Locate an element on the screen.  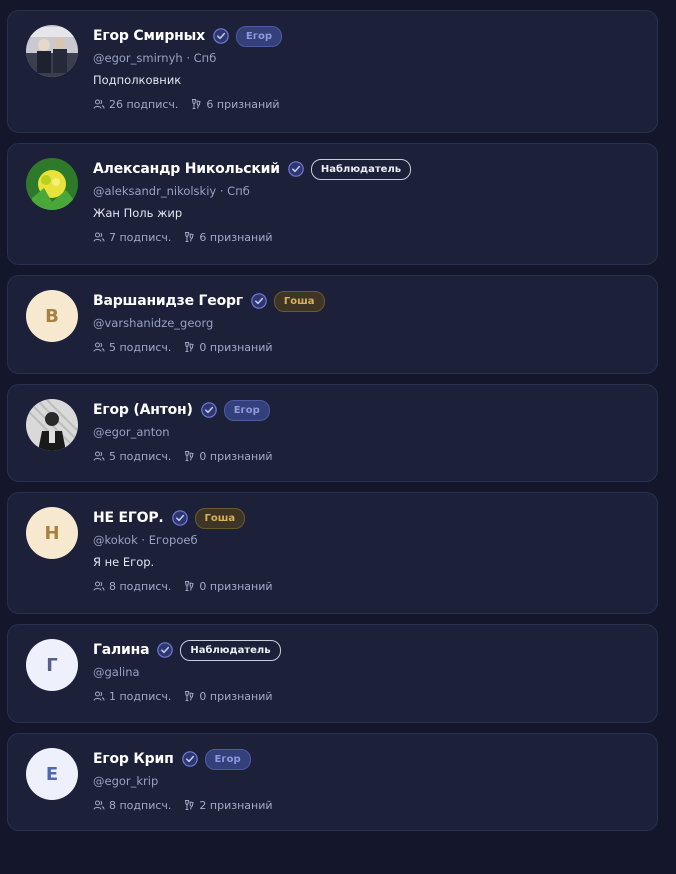
user-card: Егор (Антон) Егор @egor_anton 5 подписч. is located at coordinates (332, 433).